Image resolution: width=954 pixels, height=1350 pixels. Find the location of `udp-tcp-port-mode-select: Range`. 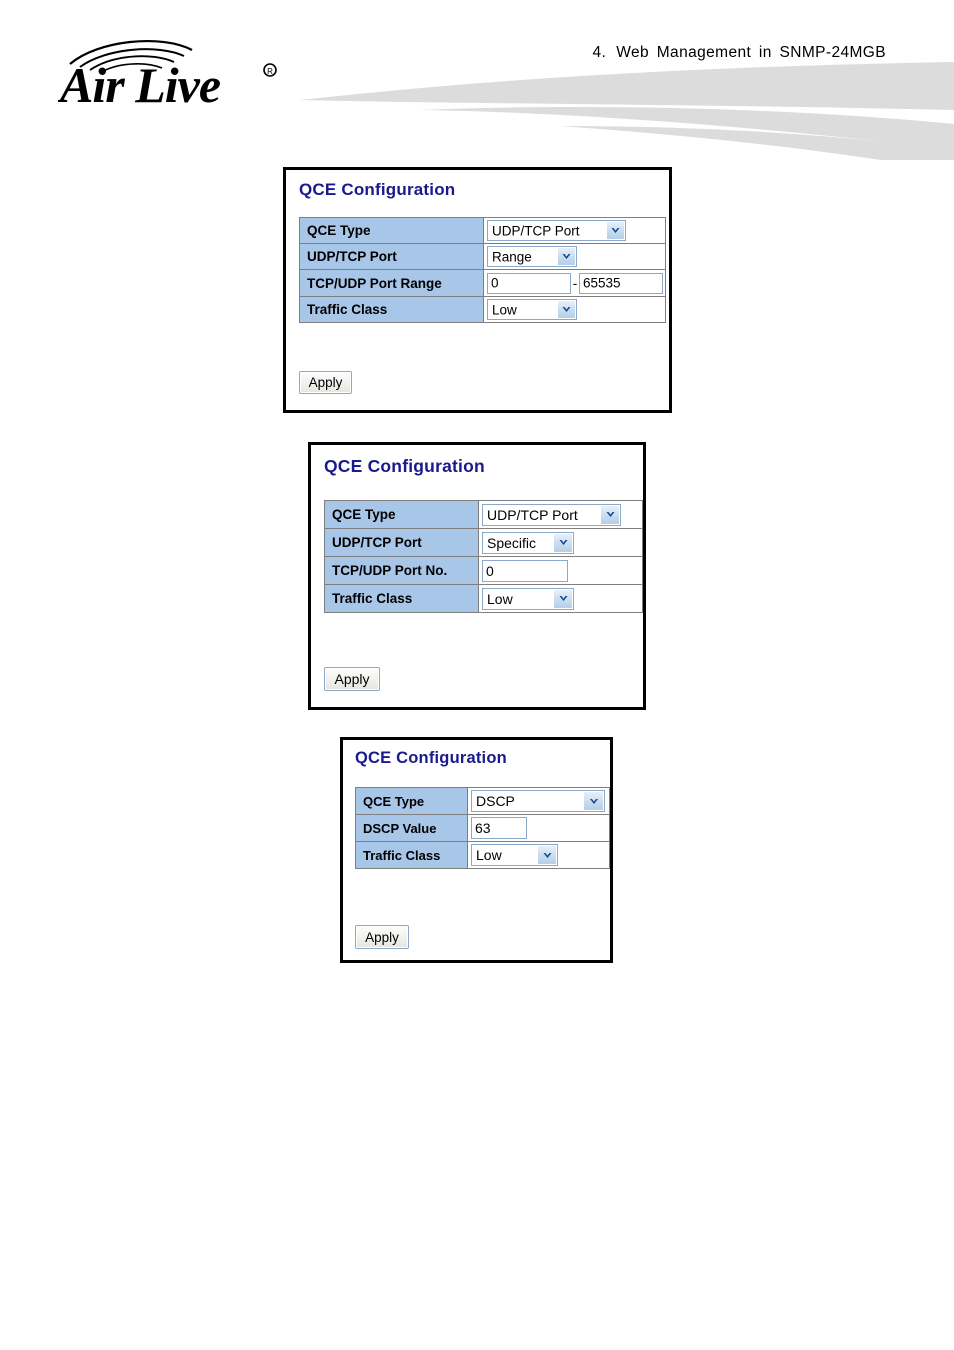

udp-tcp-port-mode-select: Range is located at coordinates (532, 256).